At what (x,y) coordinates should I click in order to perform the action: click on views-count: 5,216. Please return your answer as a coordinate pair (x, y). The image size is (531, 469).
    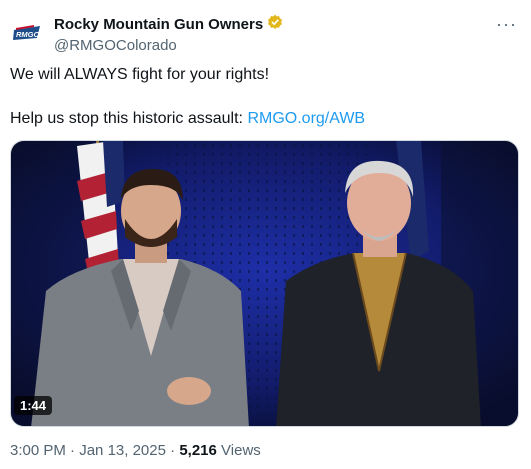
    Looking at the image, I should click on (198, 450).